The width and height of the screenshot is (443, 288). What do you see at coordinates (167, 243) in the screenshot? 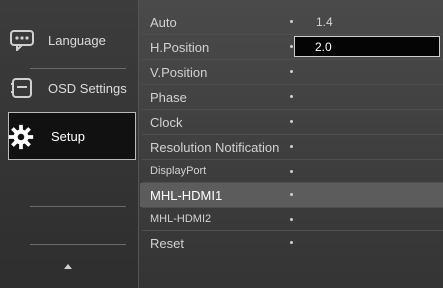
I see `menu-item-label: Reset` at bounding box center [167, 243].